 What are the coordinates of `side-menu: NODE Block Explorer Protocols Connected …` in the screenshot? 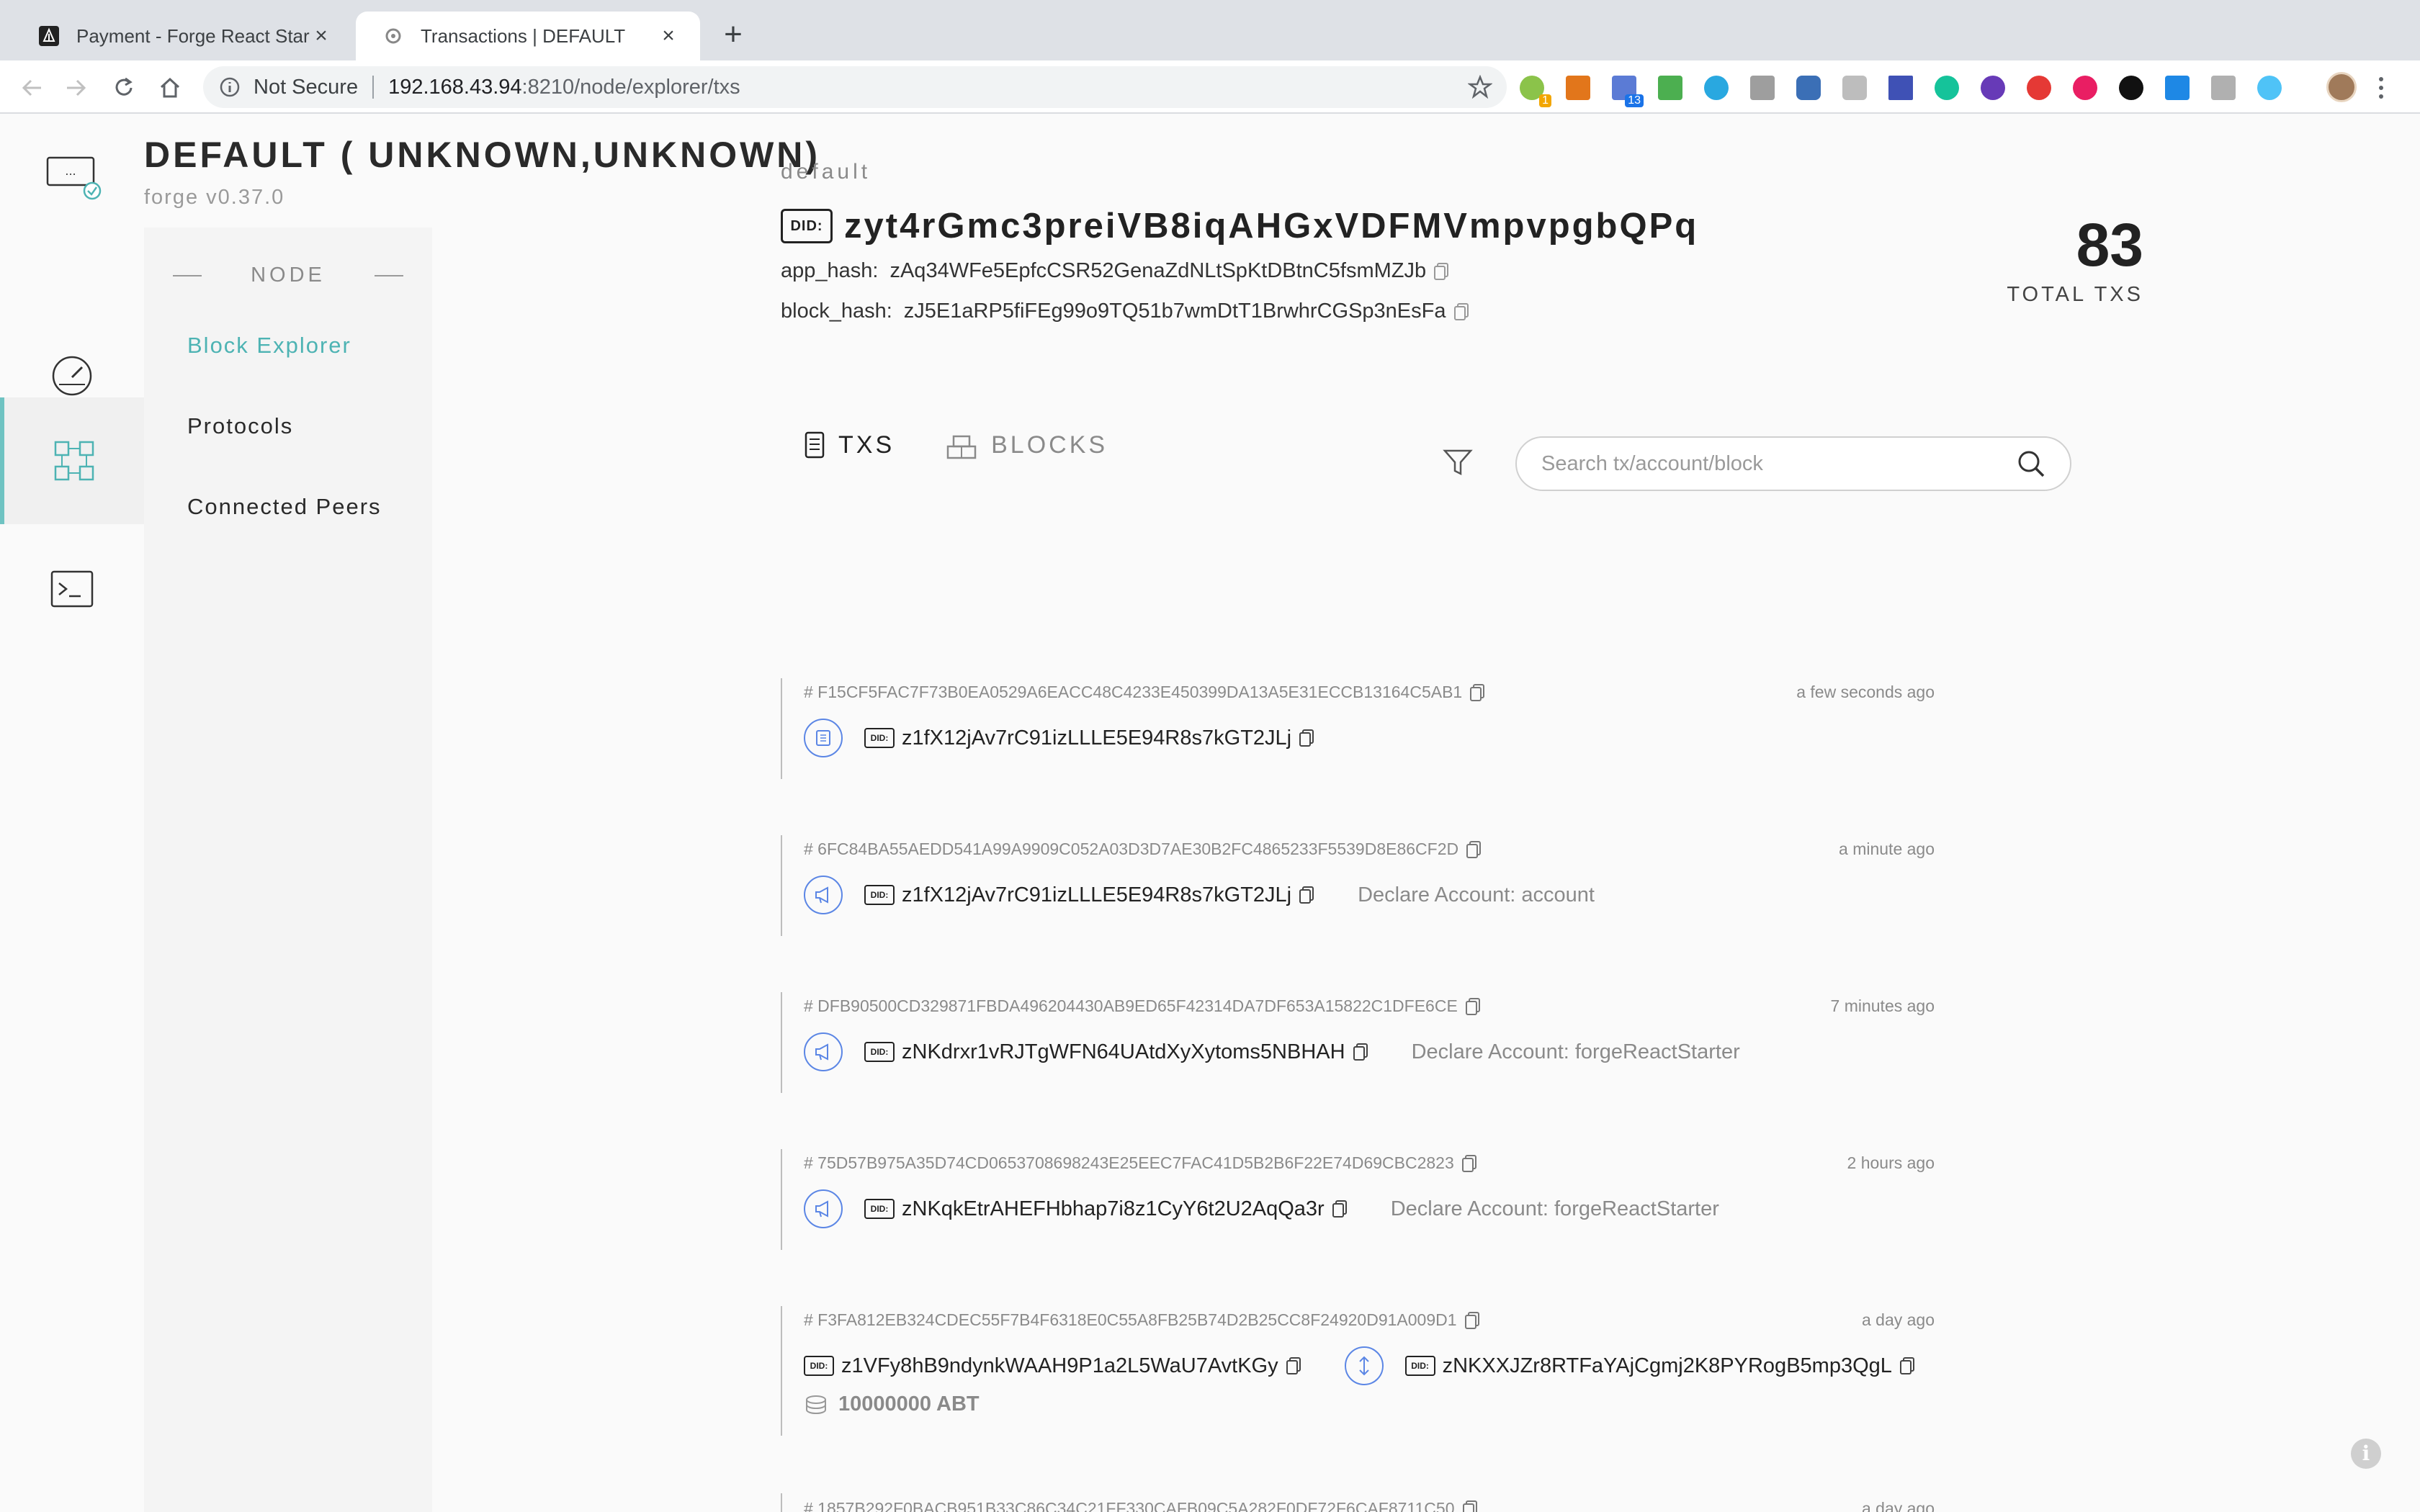 It's located at (288, 870).